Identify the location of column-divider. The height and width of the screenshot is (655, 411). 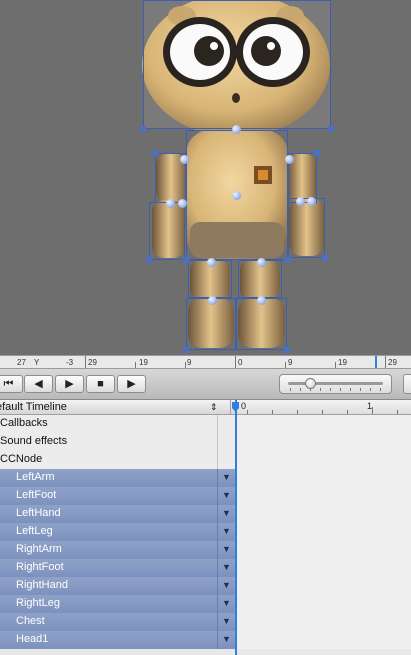
(230, 407).